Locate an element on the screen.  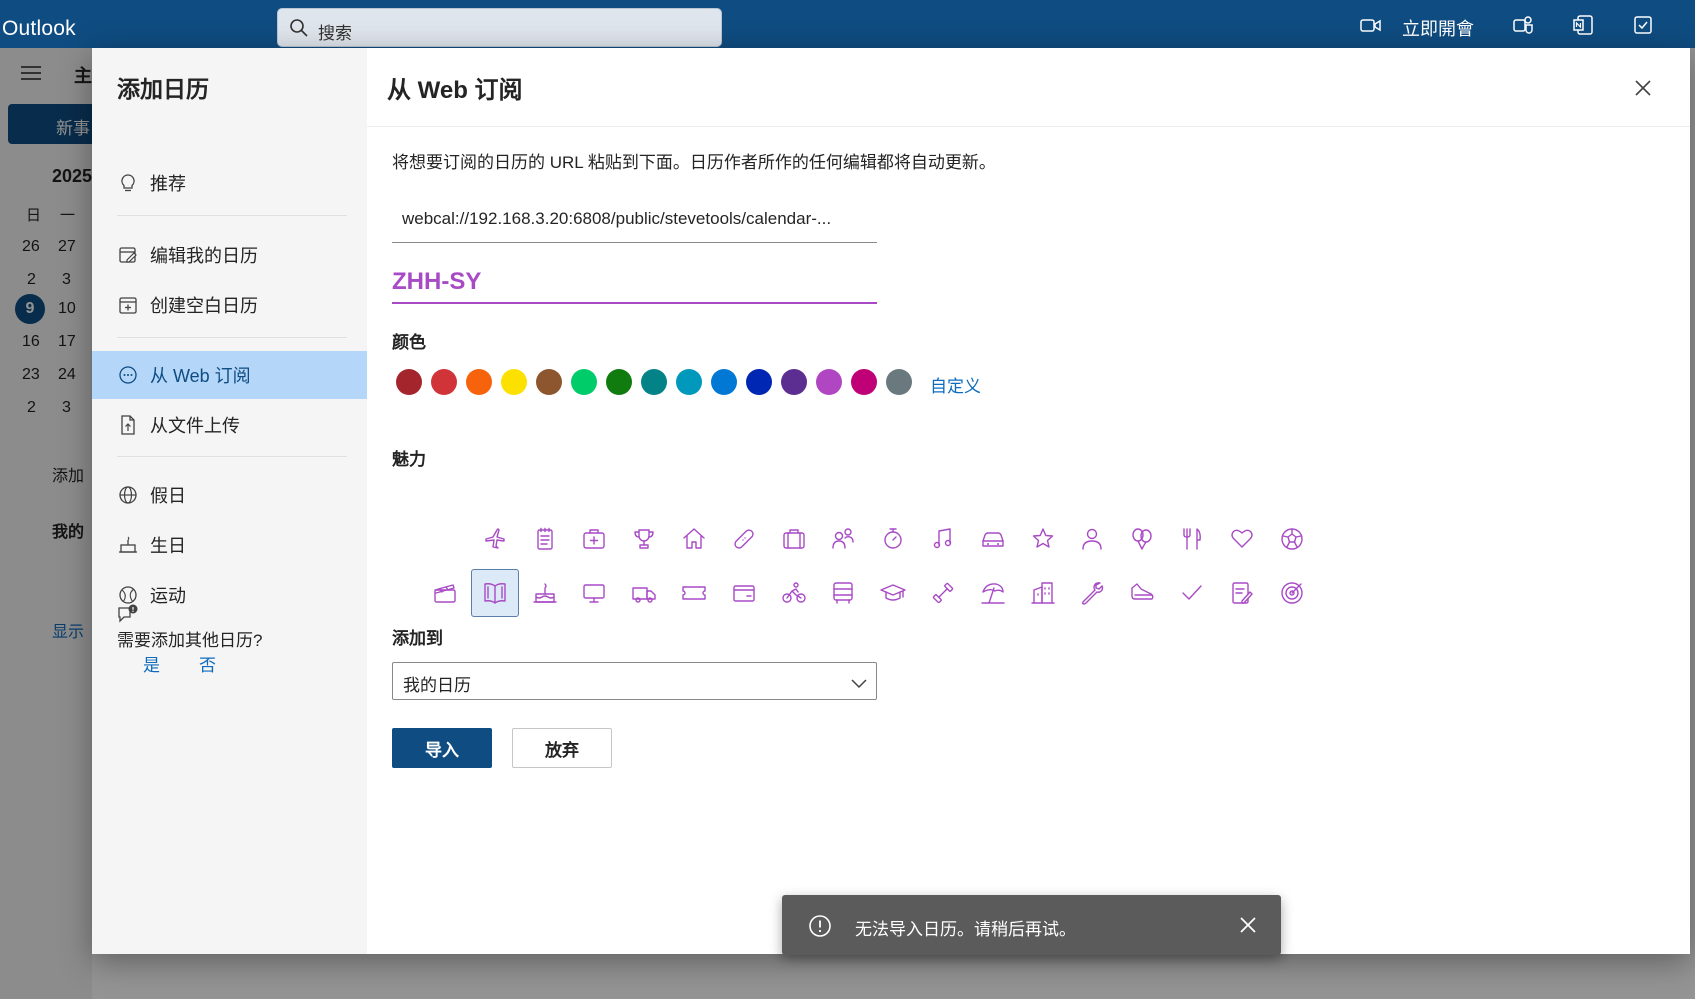
target-icon is located at coordinates (1292, 593).